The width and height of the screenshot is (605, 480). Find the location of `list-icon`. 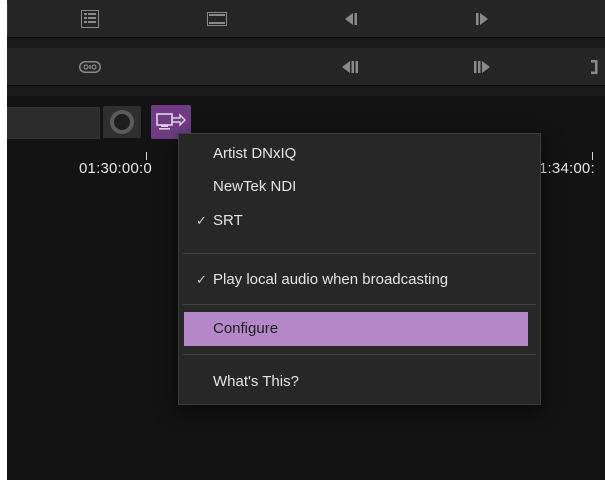

list-icon is located at coordinates (90, 18).